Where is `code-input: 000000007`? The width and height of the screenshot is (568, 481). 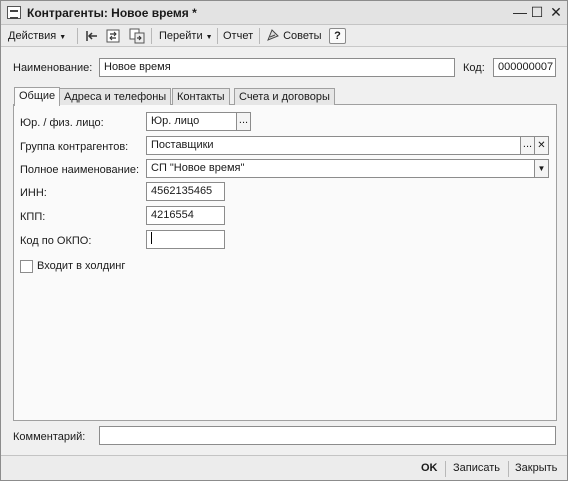 code-input: 000000007 is located at coordinates (524, 67).